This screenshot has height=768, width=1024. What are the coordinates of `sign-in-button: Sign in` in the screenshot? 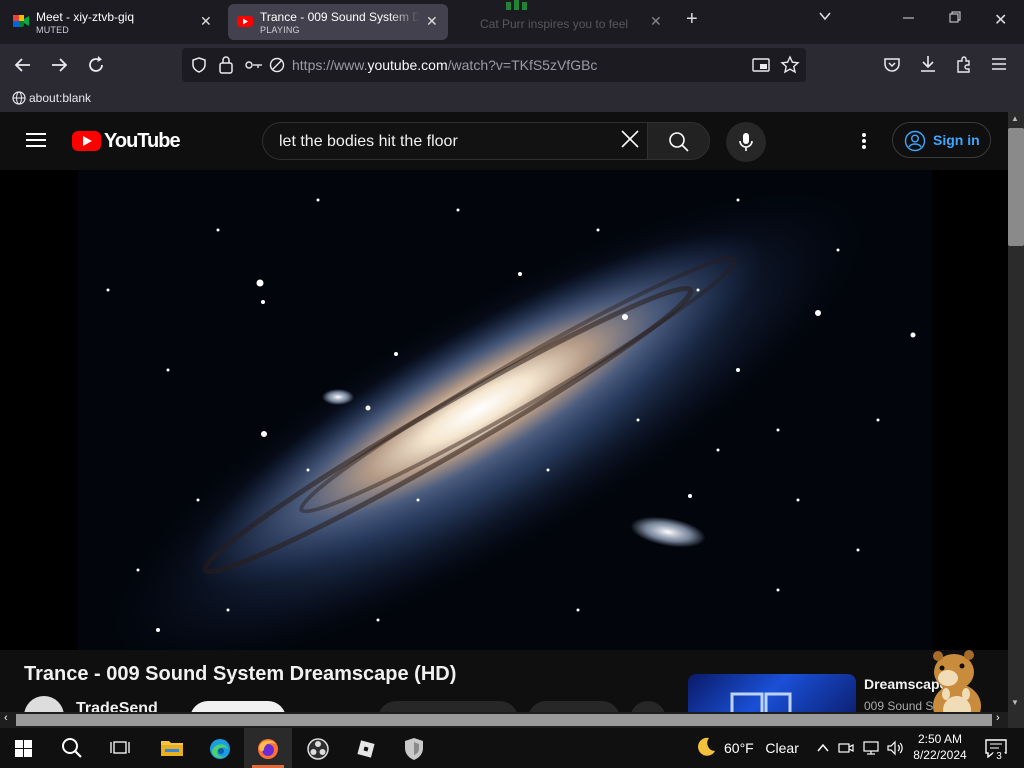 It's located at (941, 140).